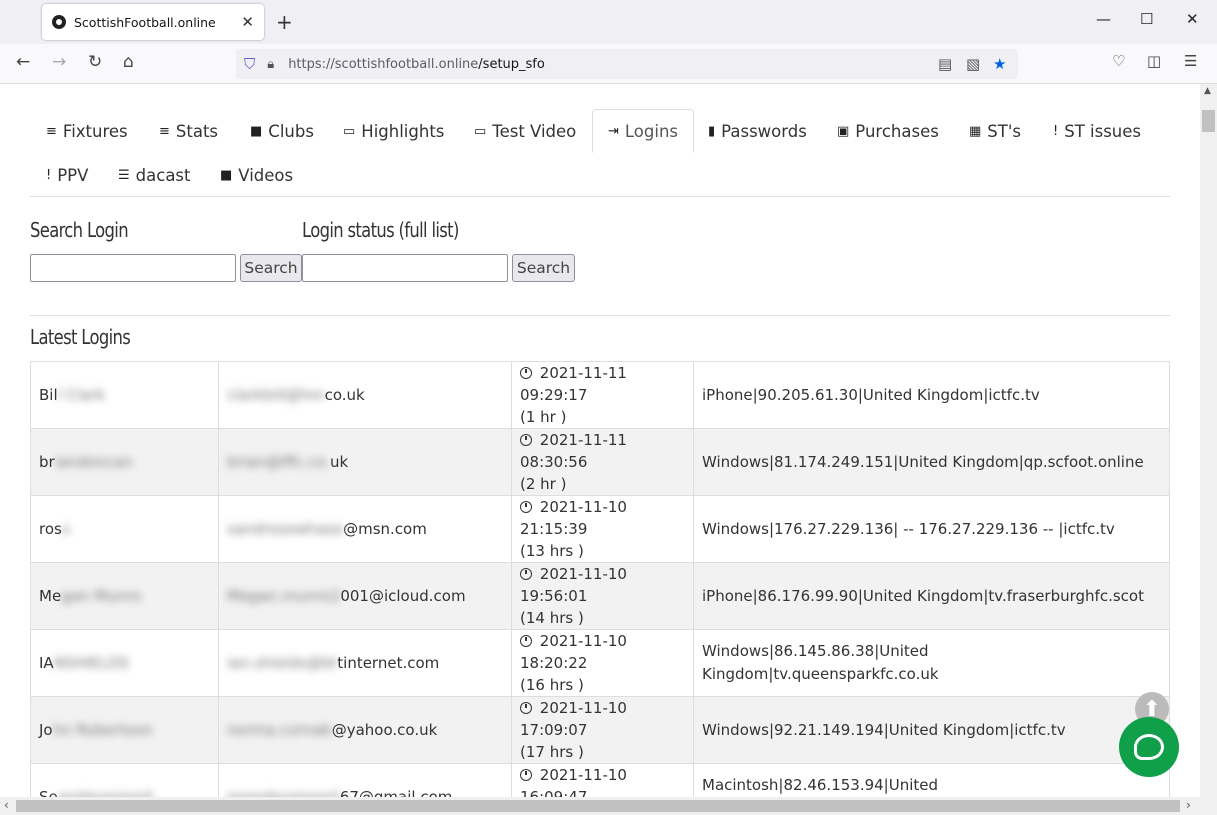 This screenshot has height=815, width=1217. I want to click on name-cell: John Robertson, so click(124, 730).